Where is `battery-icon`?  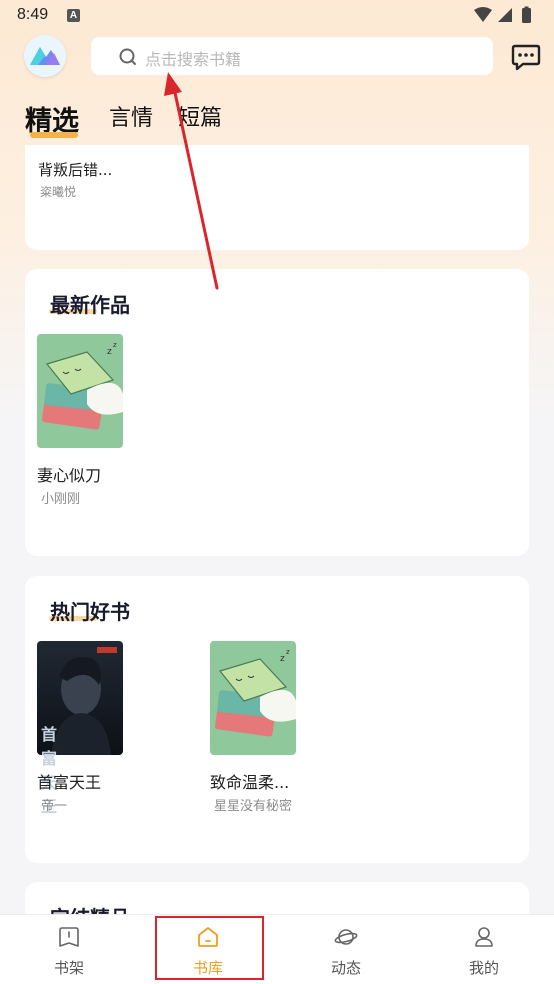 battery-icon is located at coordinates (526, 15).